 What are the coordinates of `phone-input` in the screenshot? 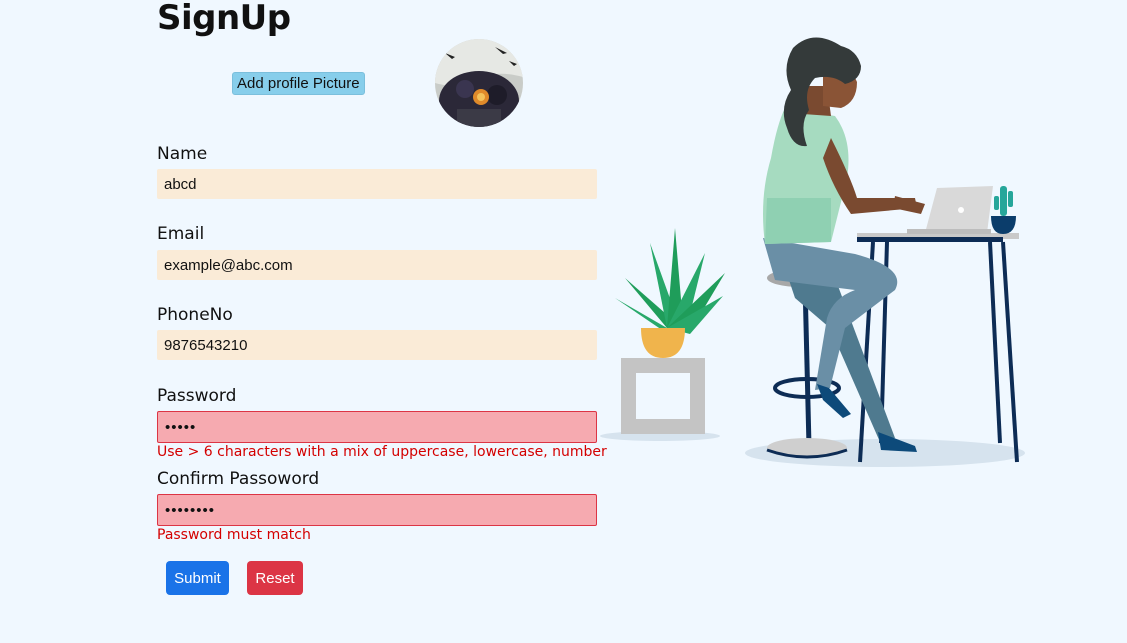 It's located at (377, 345).